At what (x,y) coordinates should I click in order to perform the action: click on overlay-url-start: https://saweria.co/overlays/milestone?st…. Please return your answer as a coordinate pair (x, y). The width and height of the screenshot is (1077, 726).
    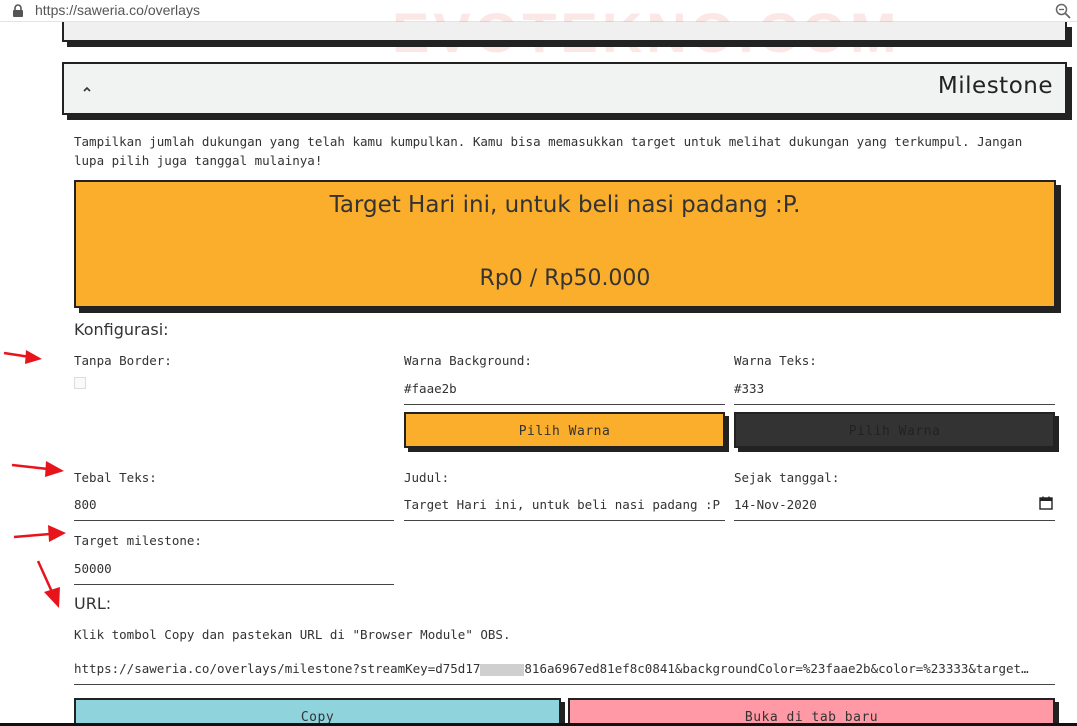
    Looking at the image, I should click on (277, 668).